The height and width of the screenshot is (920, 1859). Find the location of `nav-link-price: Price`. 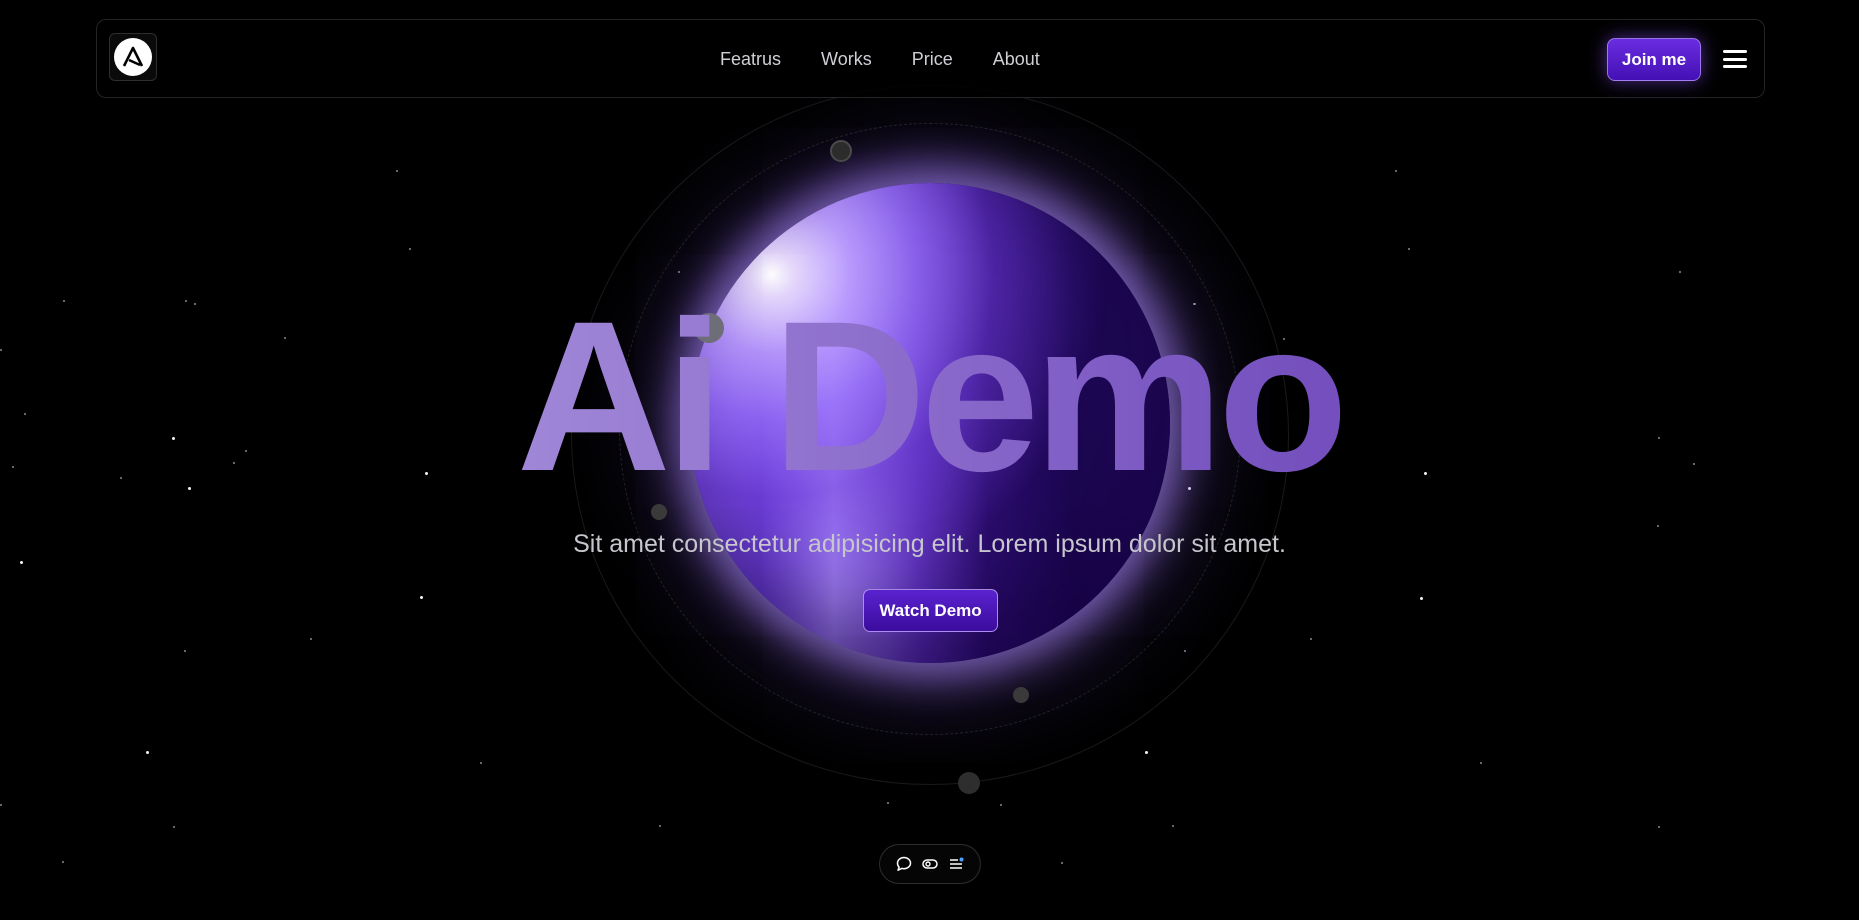

nav-link-price: Price is located at coordinates (932, 59).